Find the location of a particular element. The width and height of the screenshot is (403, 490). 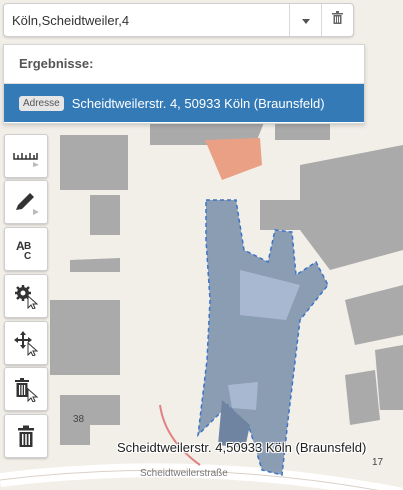

search-input is located at coordinates (146, 20).